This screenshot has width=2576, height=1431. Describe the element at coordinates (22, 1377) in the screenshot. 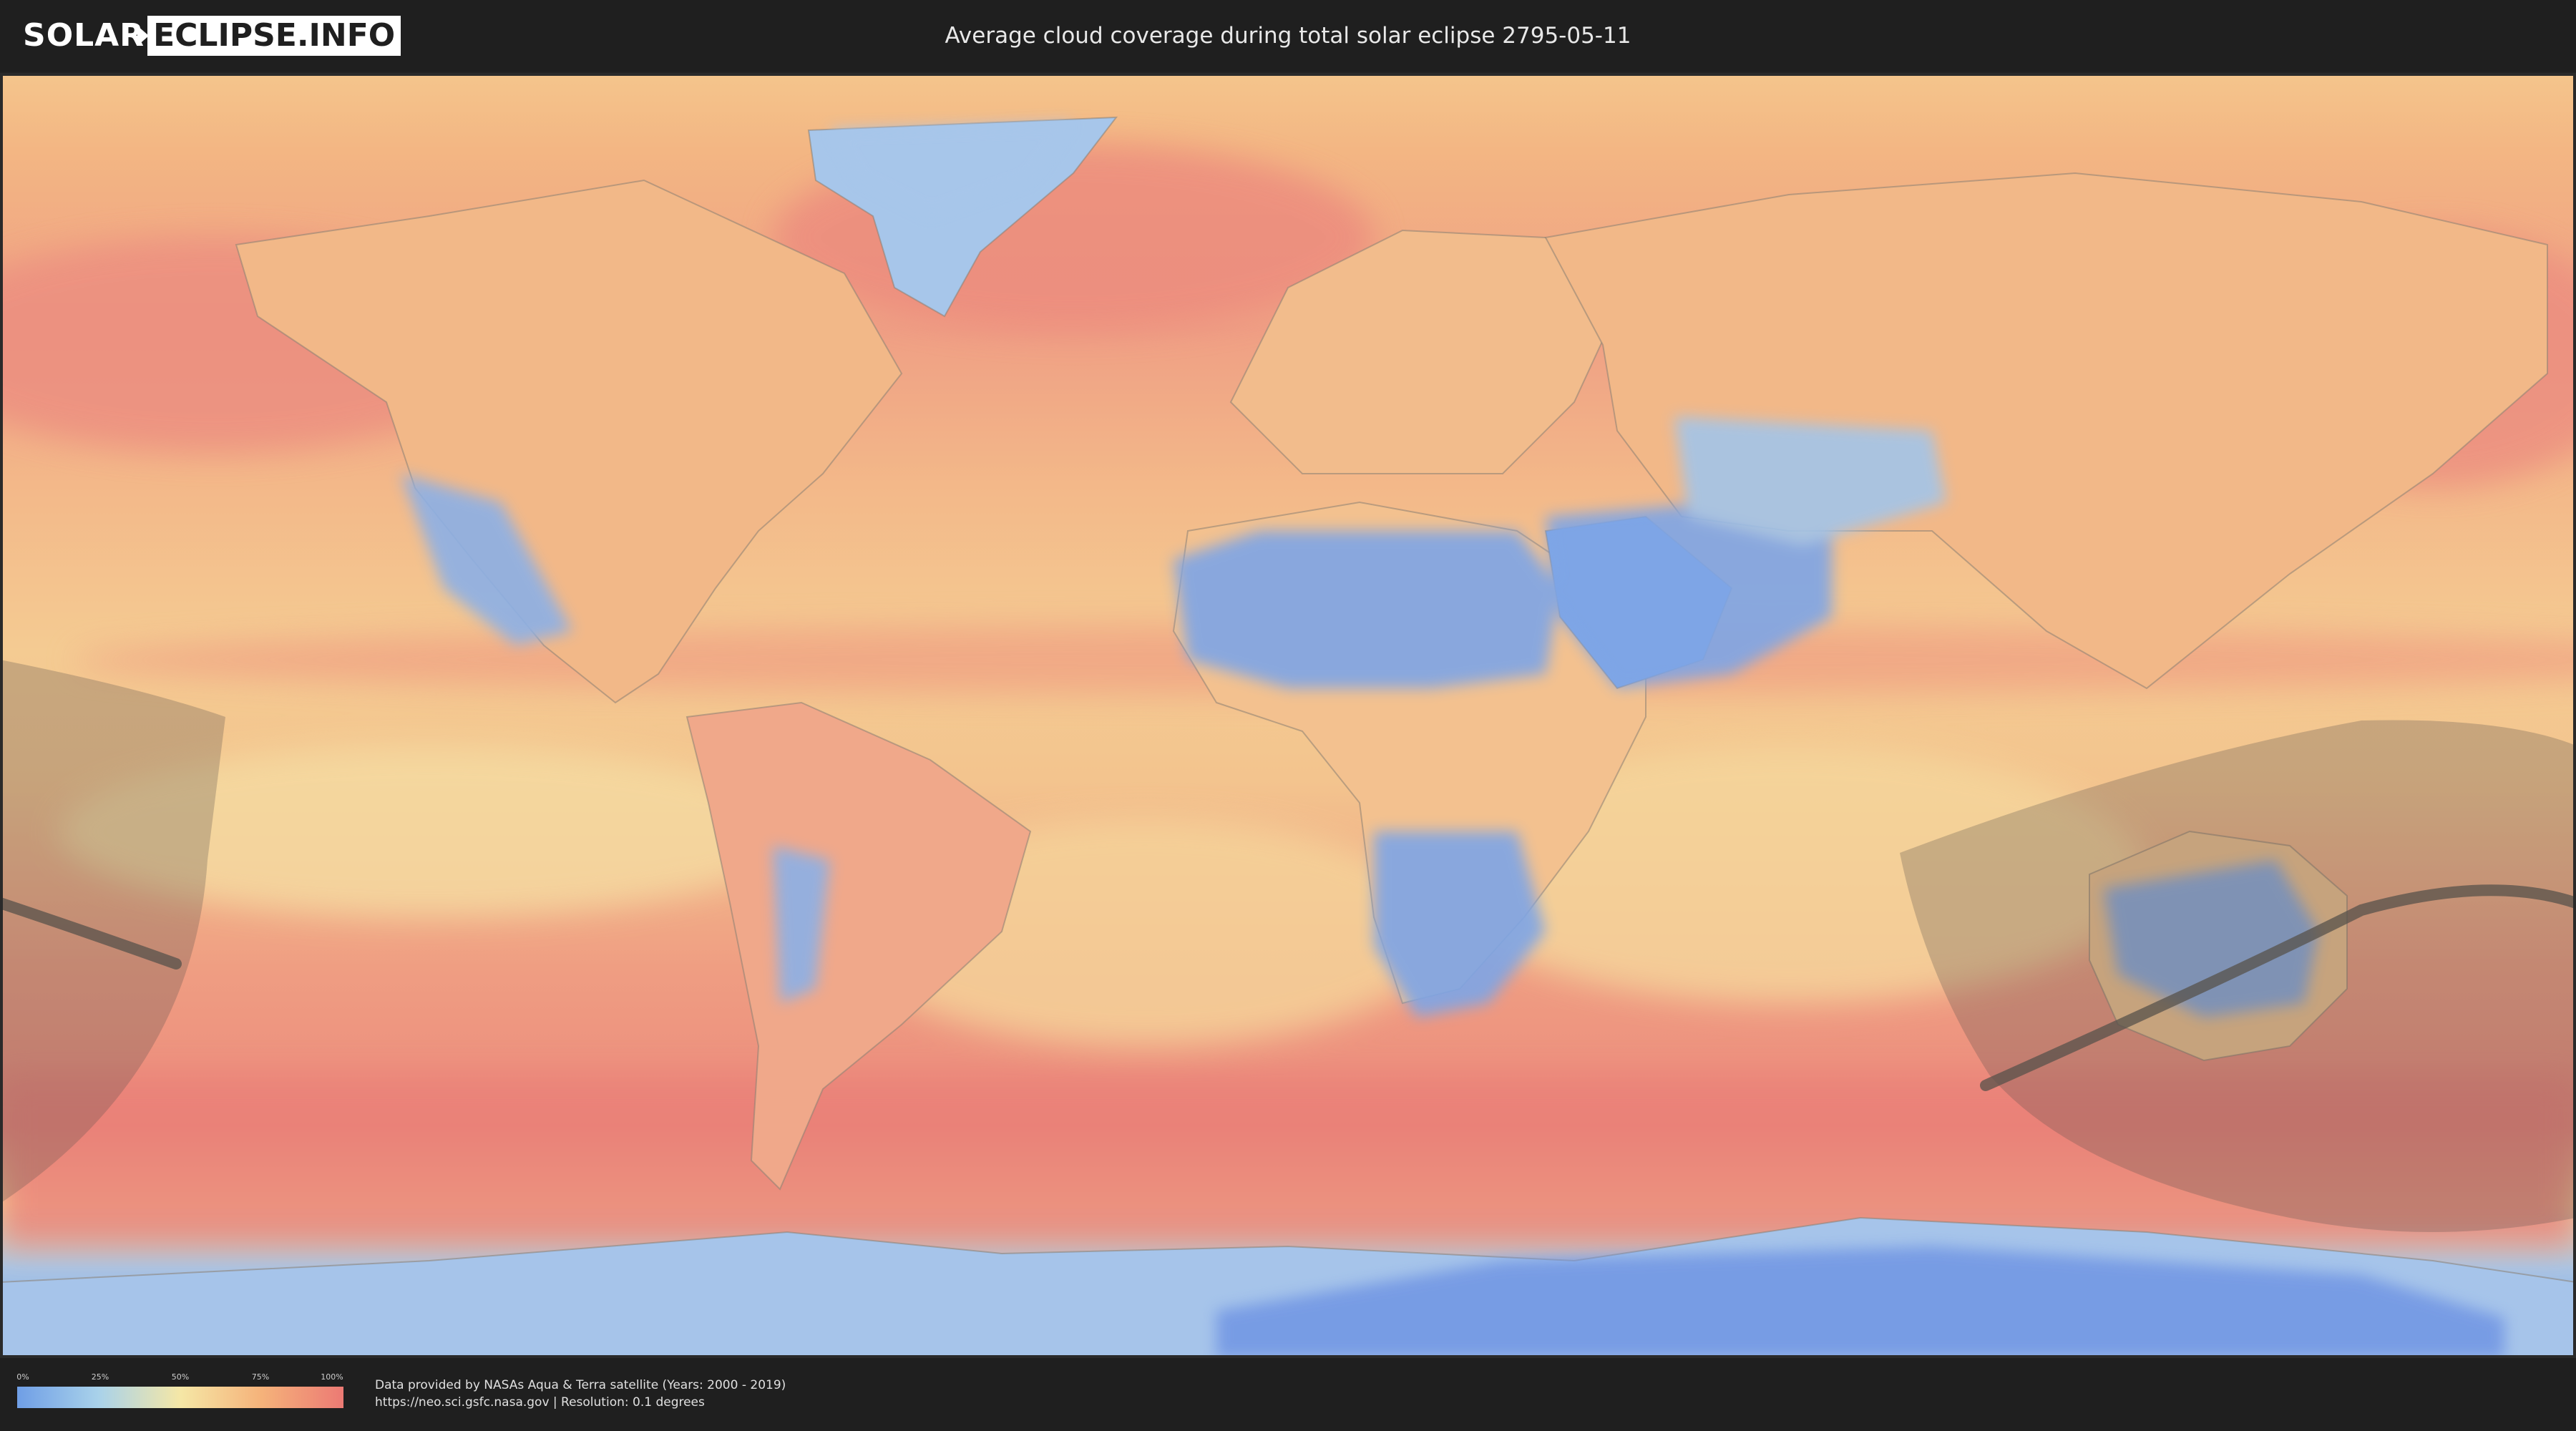

I see `legend-tick-0: 0%` at that location.